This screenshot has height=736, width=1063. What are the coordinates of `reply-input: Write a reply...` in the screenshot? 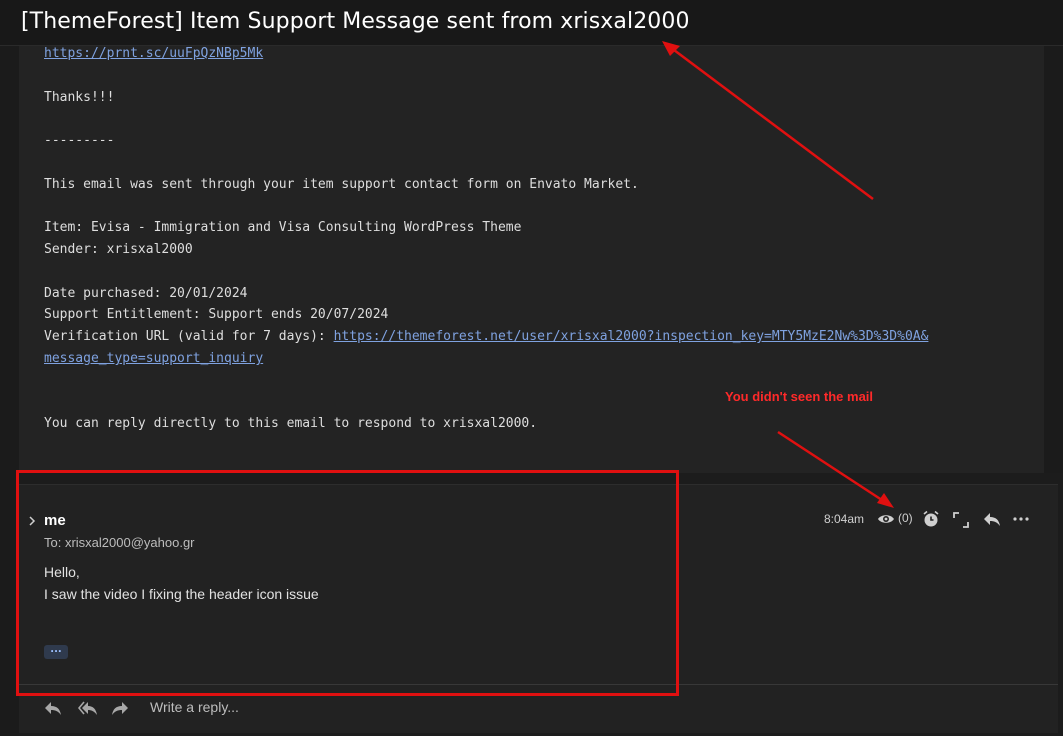 It's located at (194, 707).